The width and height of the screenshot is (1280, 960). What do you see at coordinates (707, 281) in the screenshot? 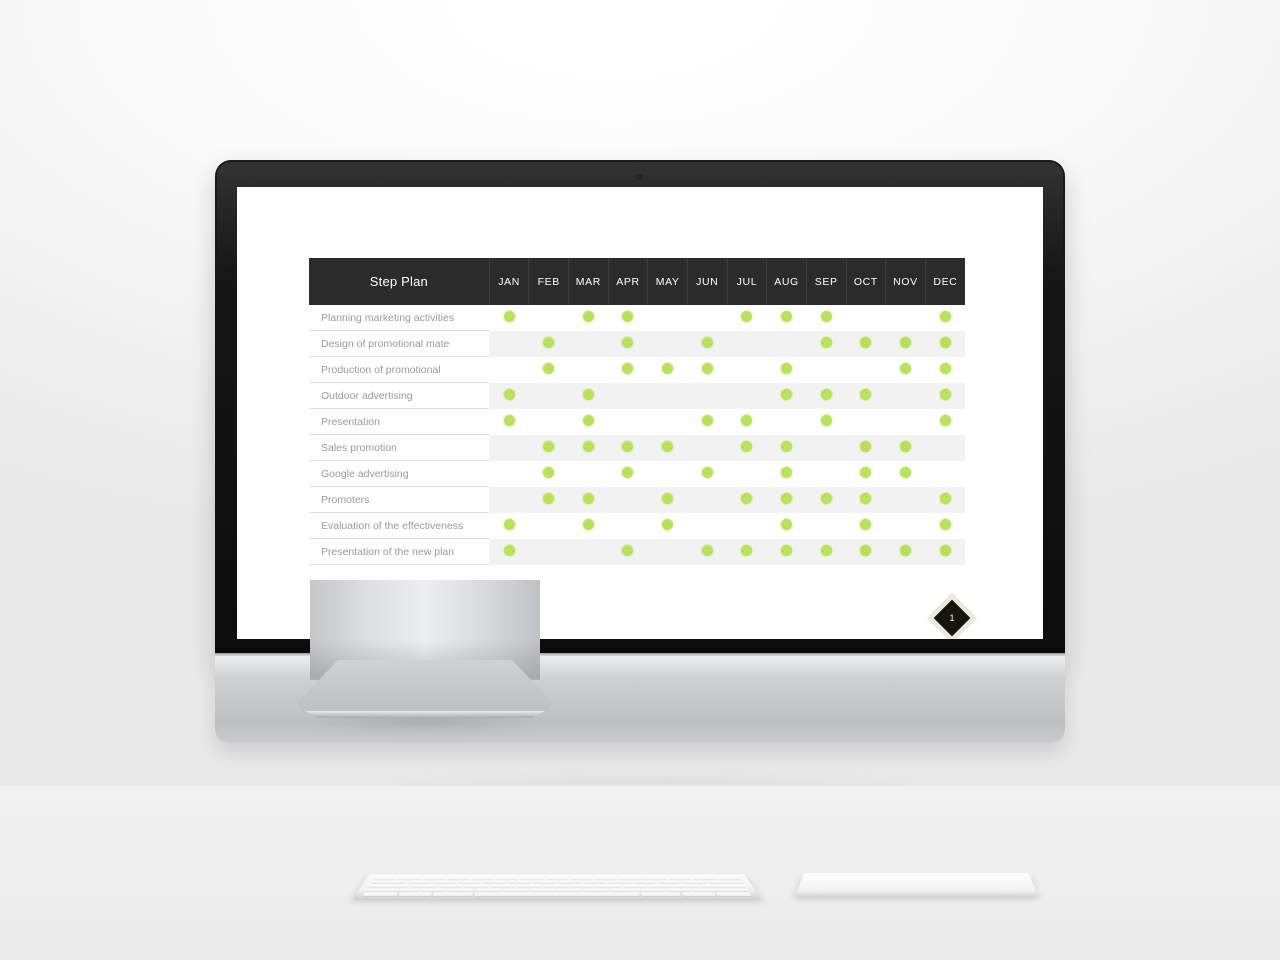
I see `column-header-jun: JUN` at bounding box center [707, 281].